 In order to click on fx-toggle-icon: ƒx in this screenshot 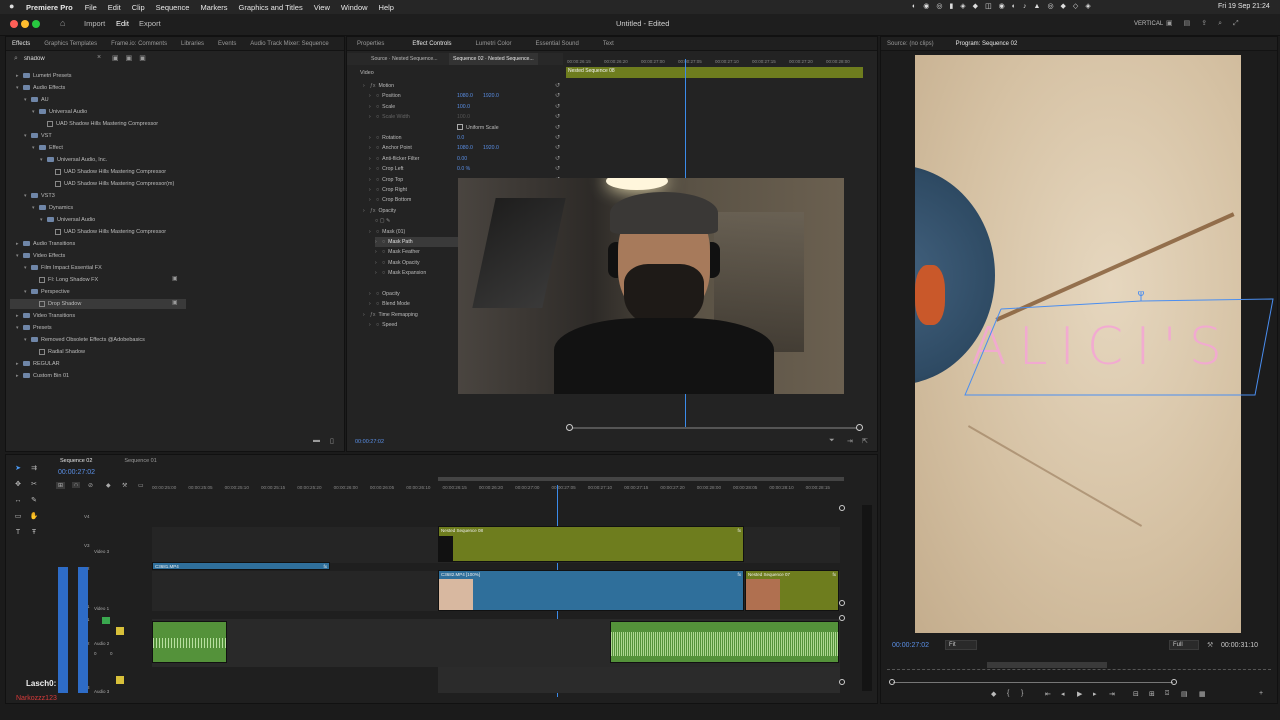, I will do `click(372, 211)`.